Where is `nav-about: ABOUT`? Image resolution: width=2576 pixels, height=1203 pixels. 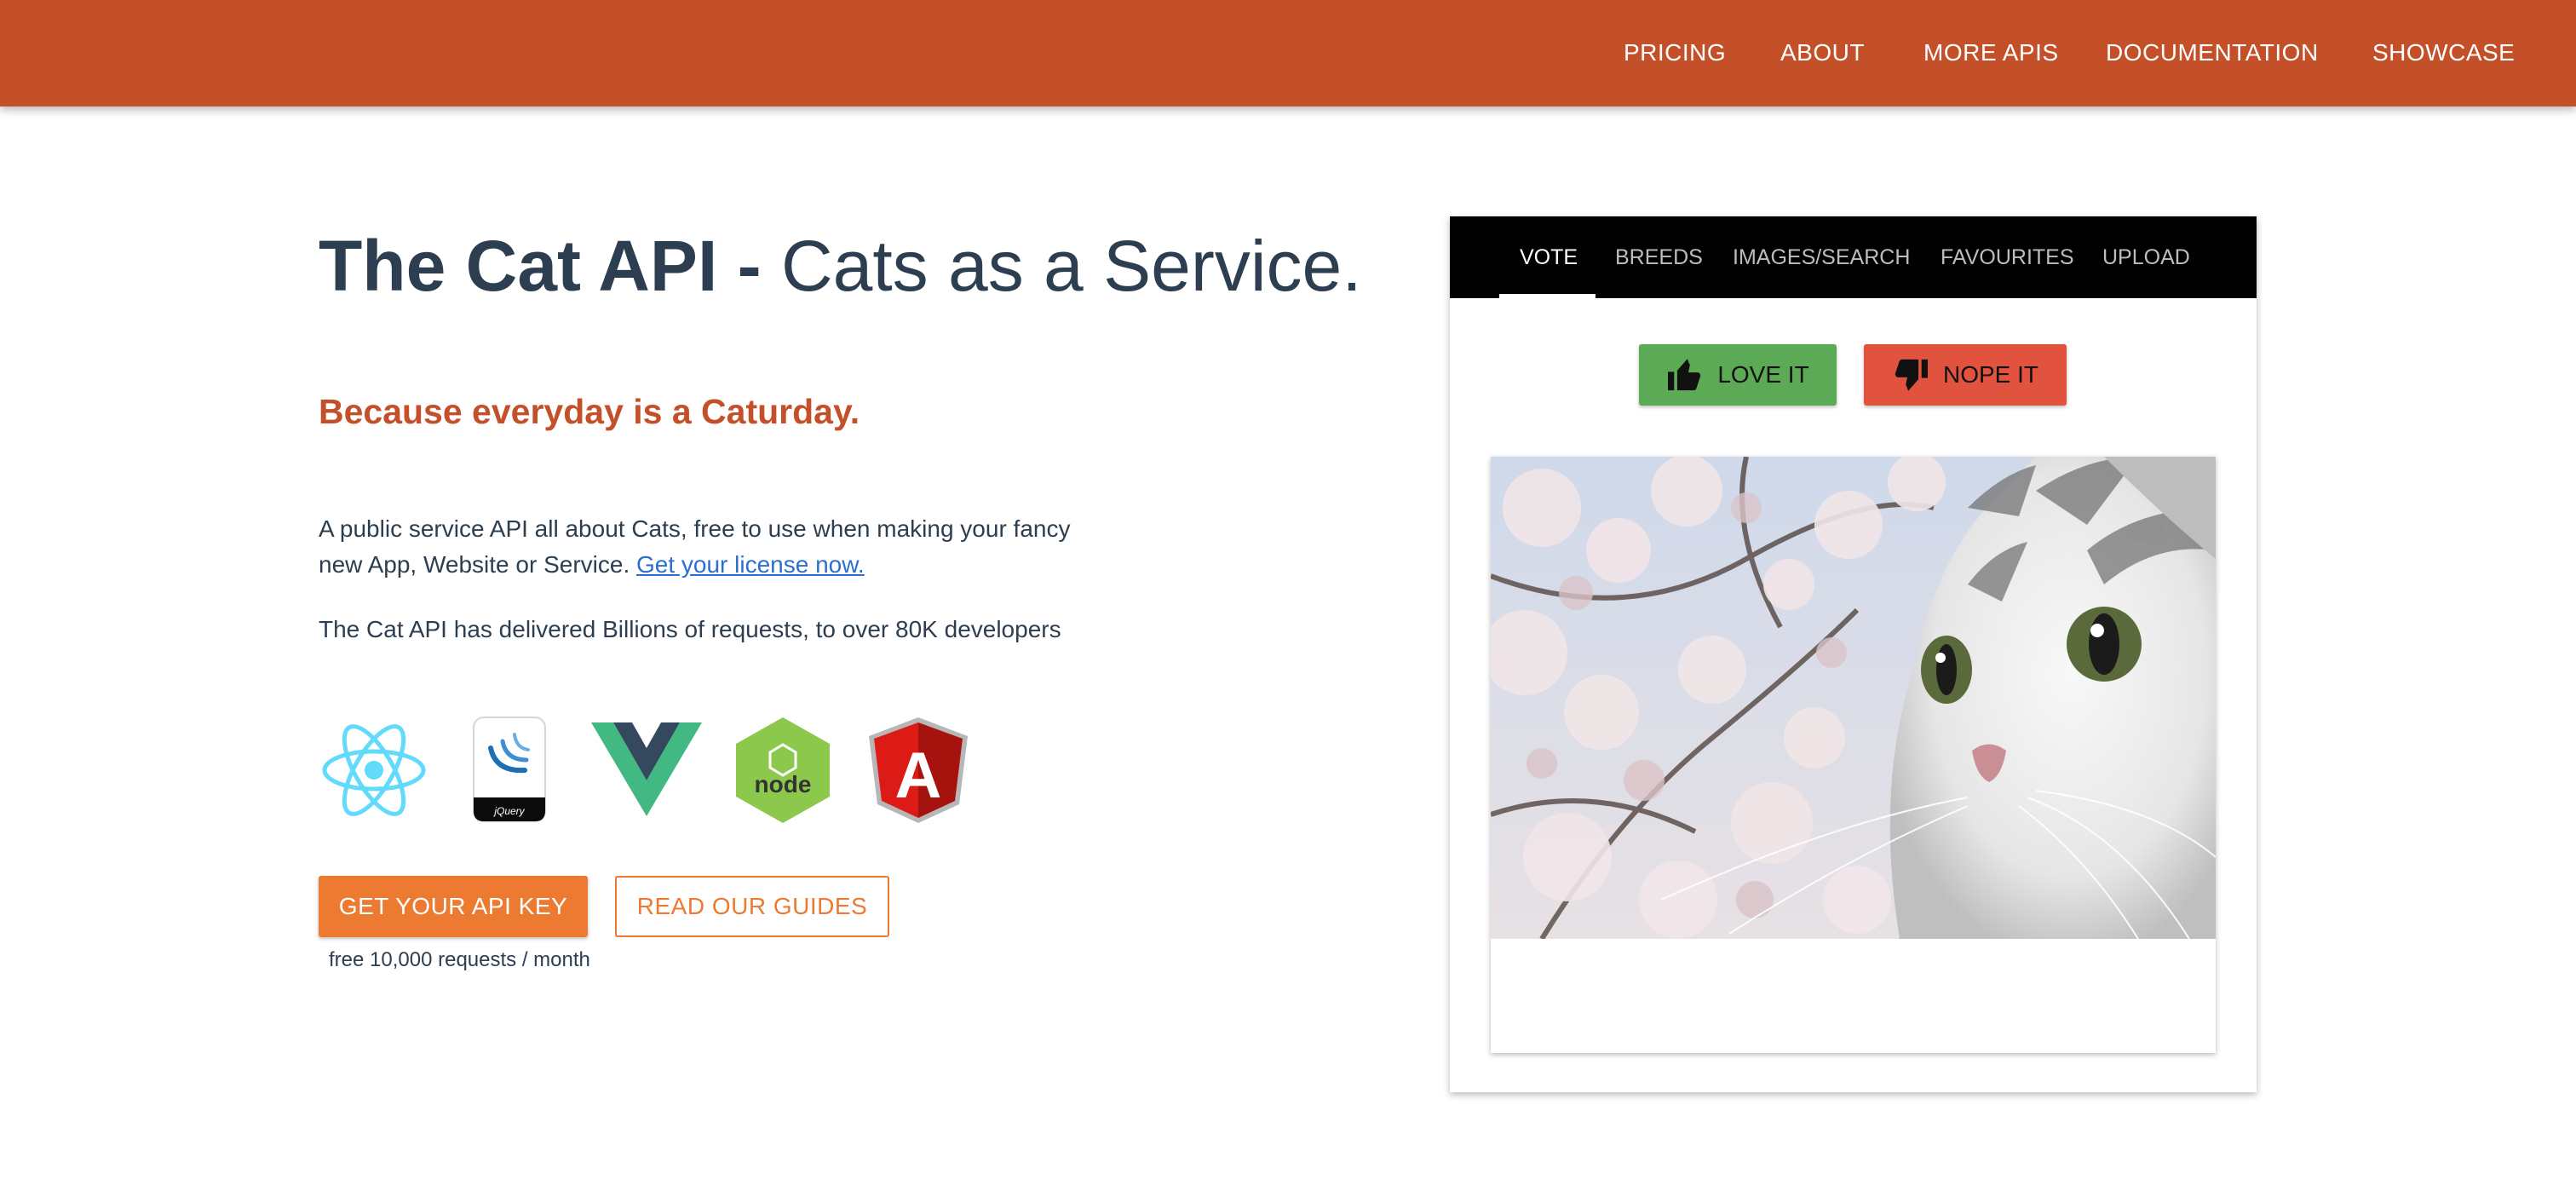 nav-about: ABOUT is located at coordinates (1822, 53).